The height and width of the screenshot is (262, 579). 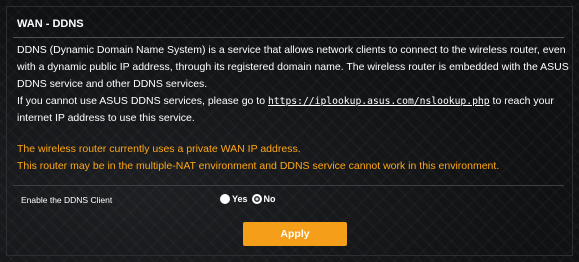 I want to click on apply-button: Apply, so click(x=295, y=234).